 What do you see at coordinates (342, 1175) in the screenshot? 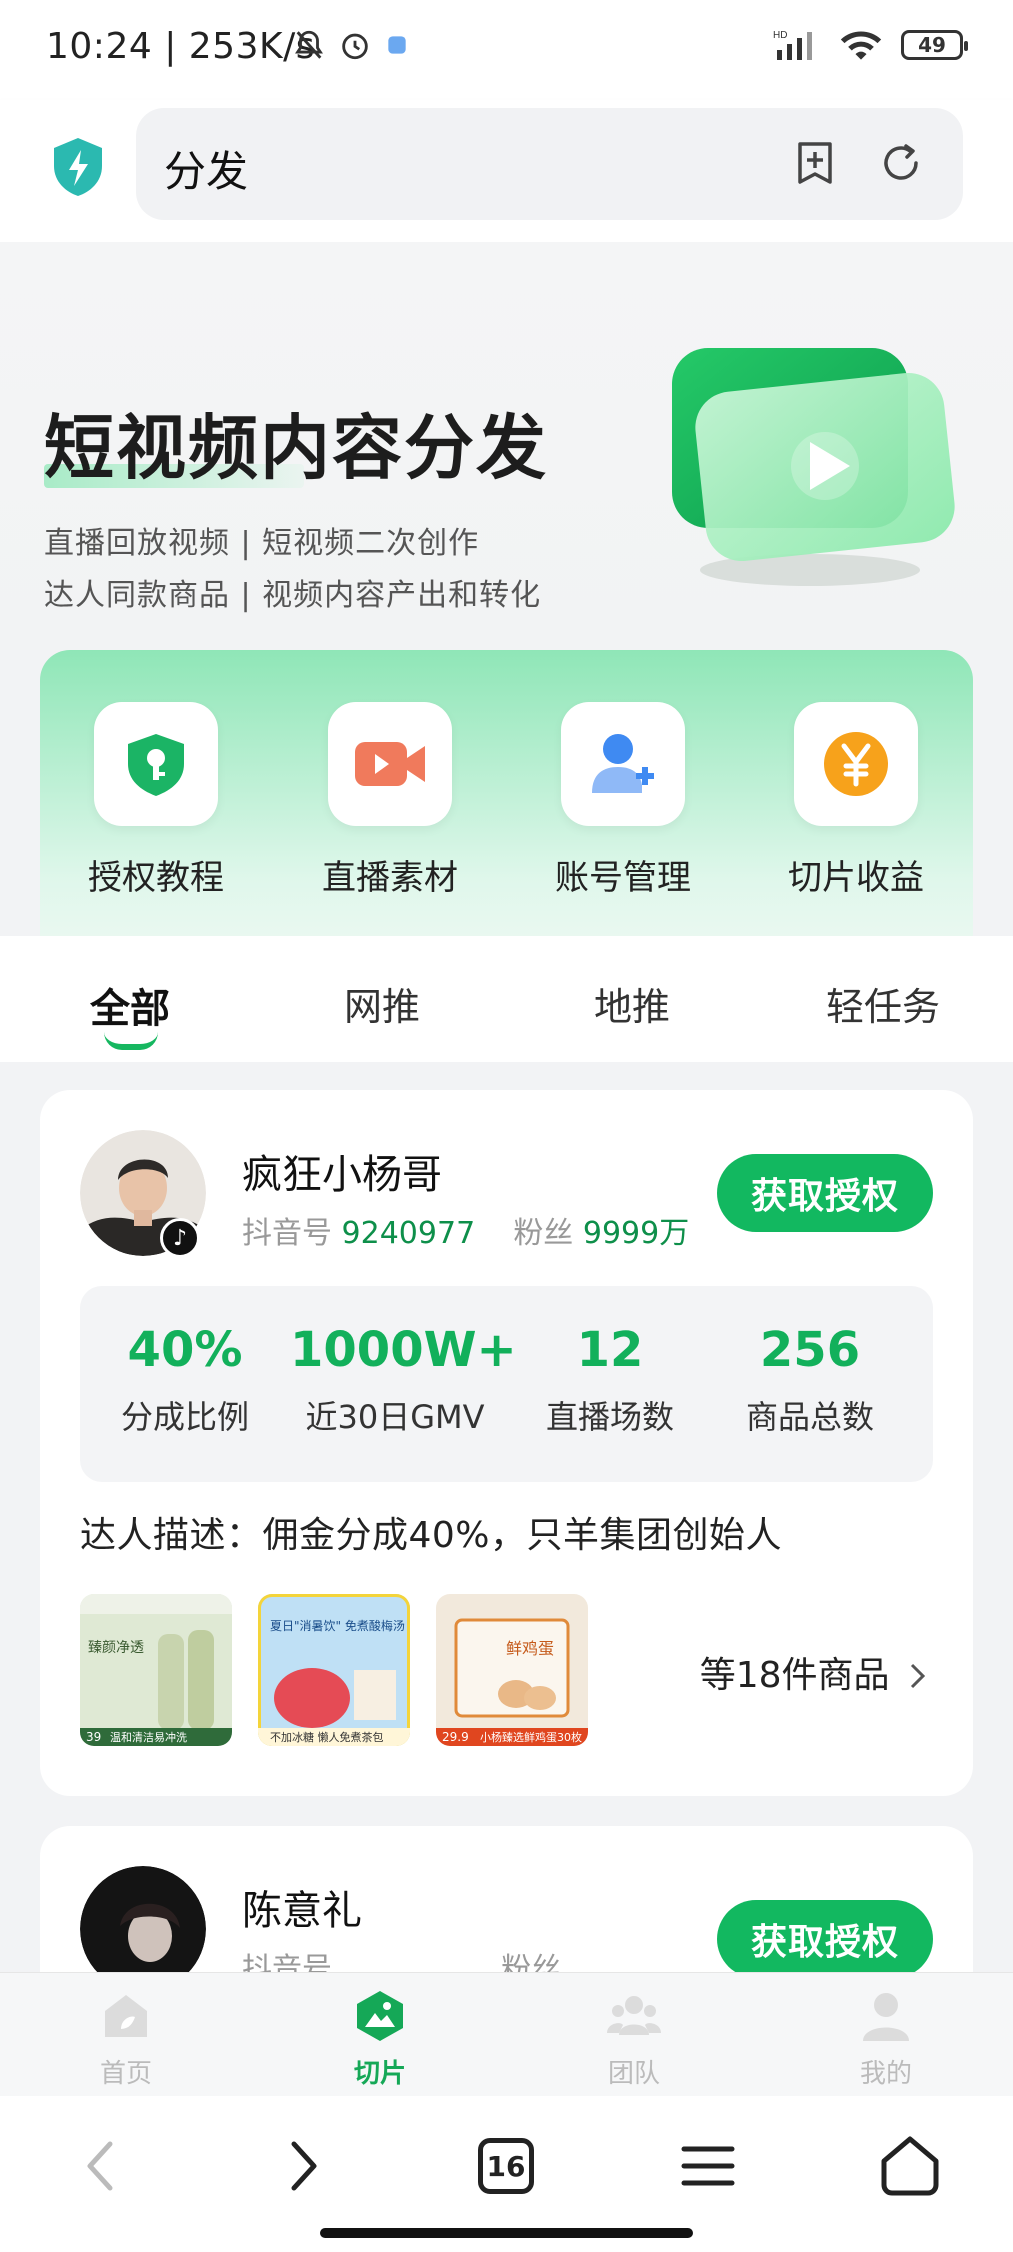
I see `creator-name: 疯狂小杨哥` at bounding box center [342, 1175].